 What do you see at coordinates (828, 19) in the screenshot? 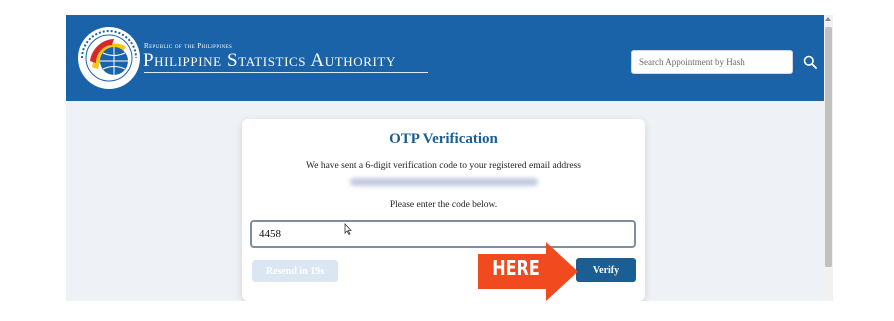
I see `scroll-up-arrow-icon` at bounding box center [828, 19].